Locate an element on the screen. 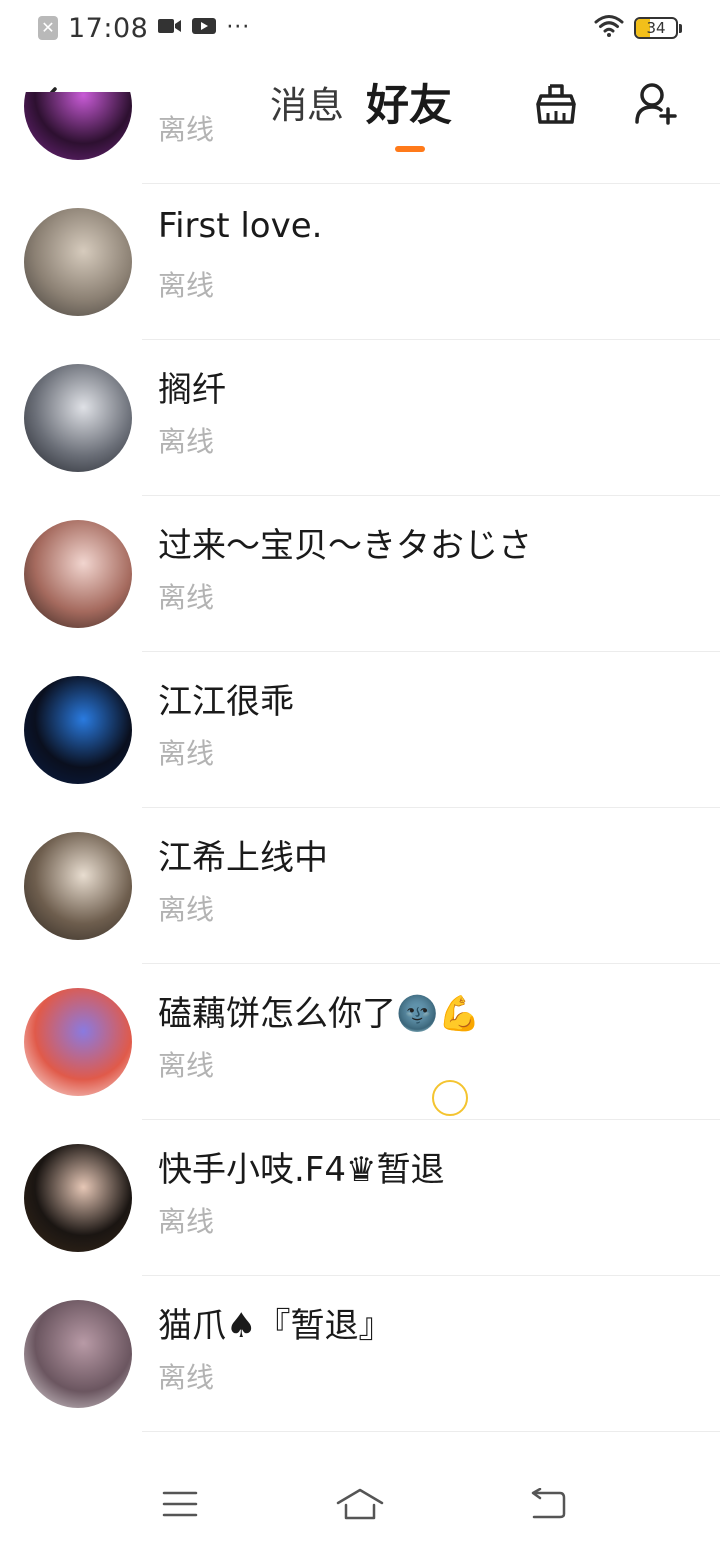 Image resolution: width=720 pixels, height=1544 pixels. divider is located at coordinates (431, 1431).